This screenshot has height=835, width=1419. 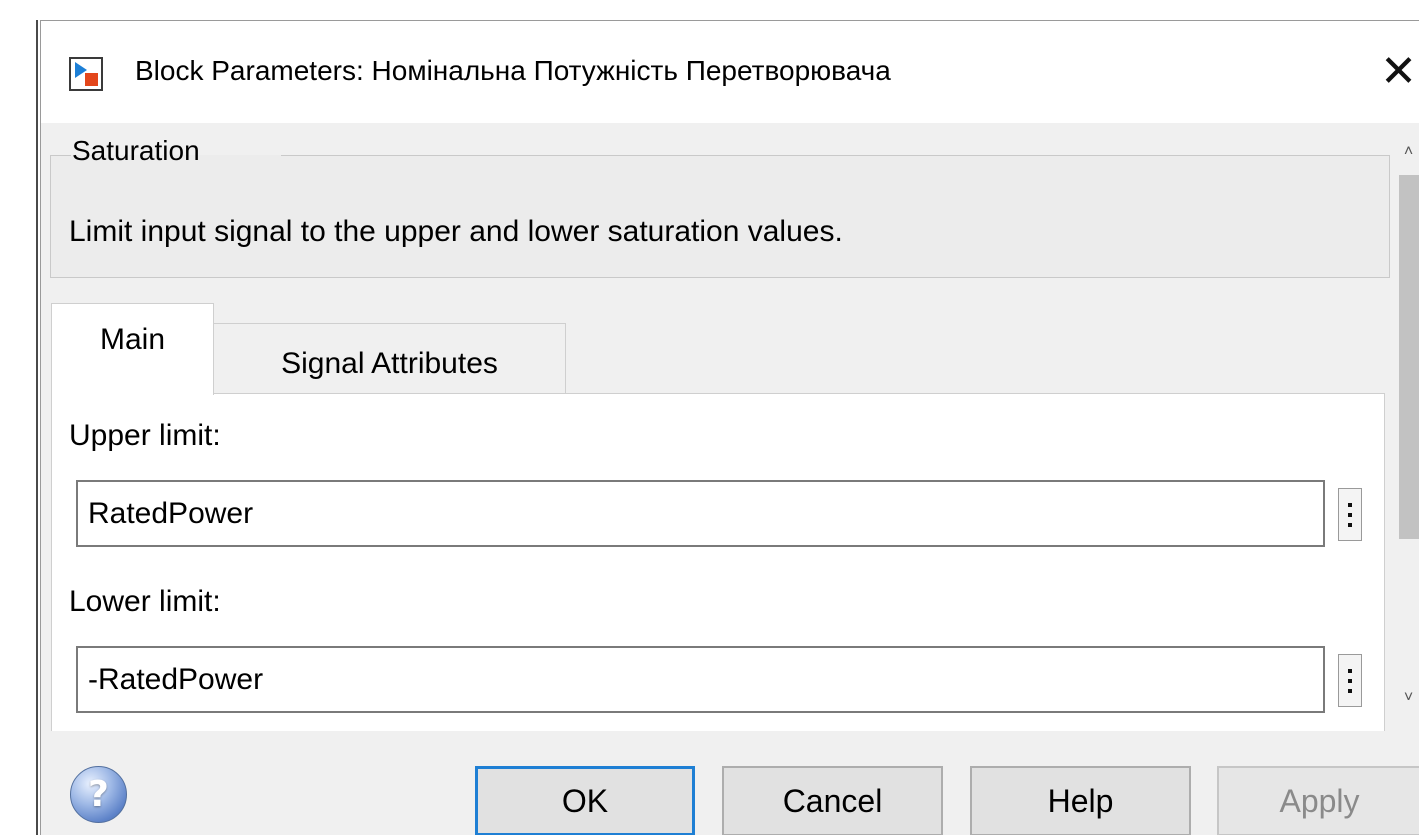 I want to click on lower-limit-label: Lower limit:, so click(x=145, y=601).